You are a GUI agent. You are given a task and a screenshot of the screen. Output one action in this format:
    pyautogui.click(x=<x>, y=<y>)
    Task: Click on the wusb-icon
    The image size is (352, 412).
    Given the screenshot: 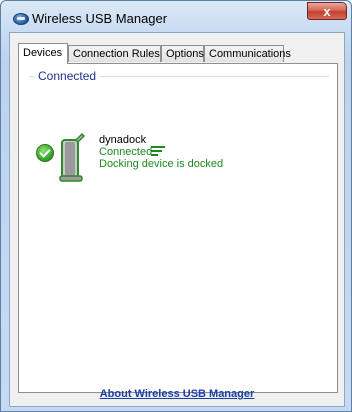 What is the action you would take?
    pyautogui.click(x=21, y=19)
    